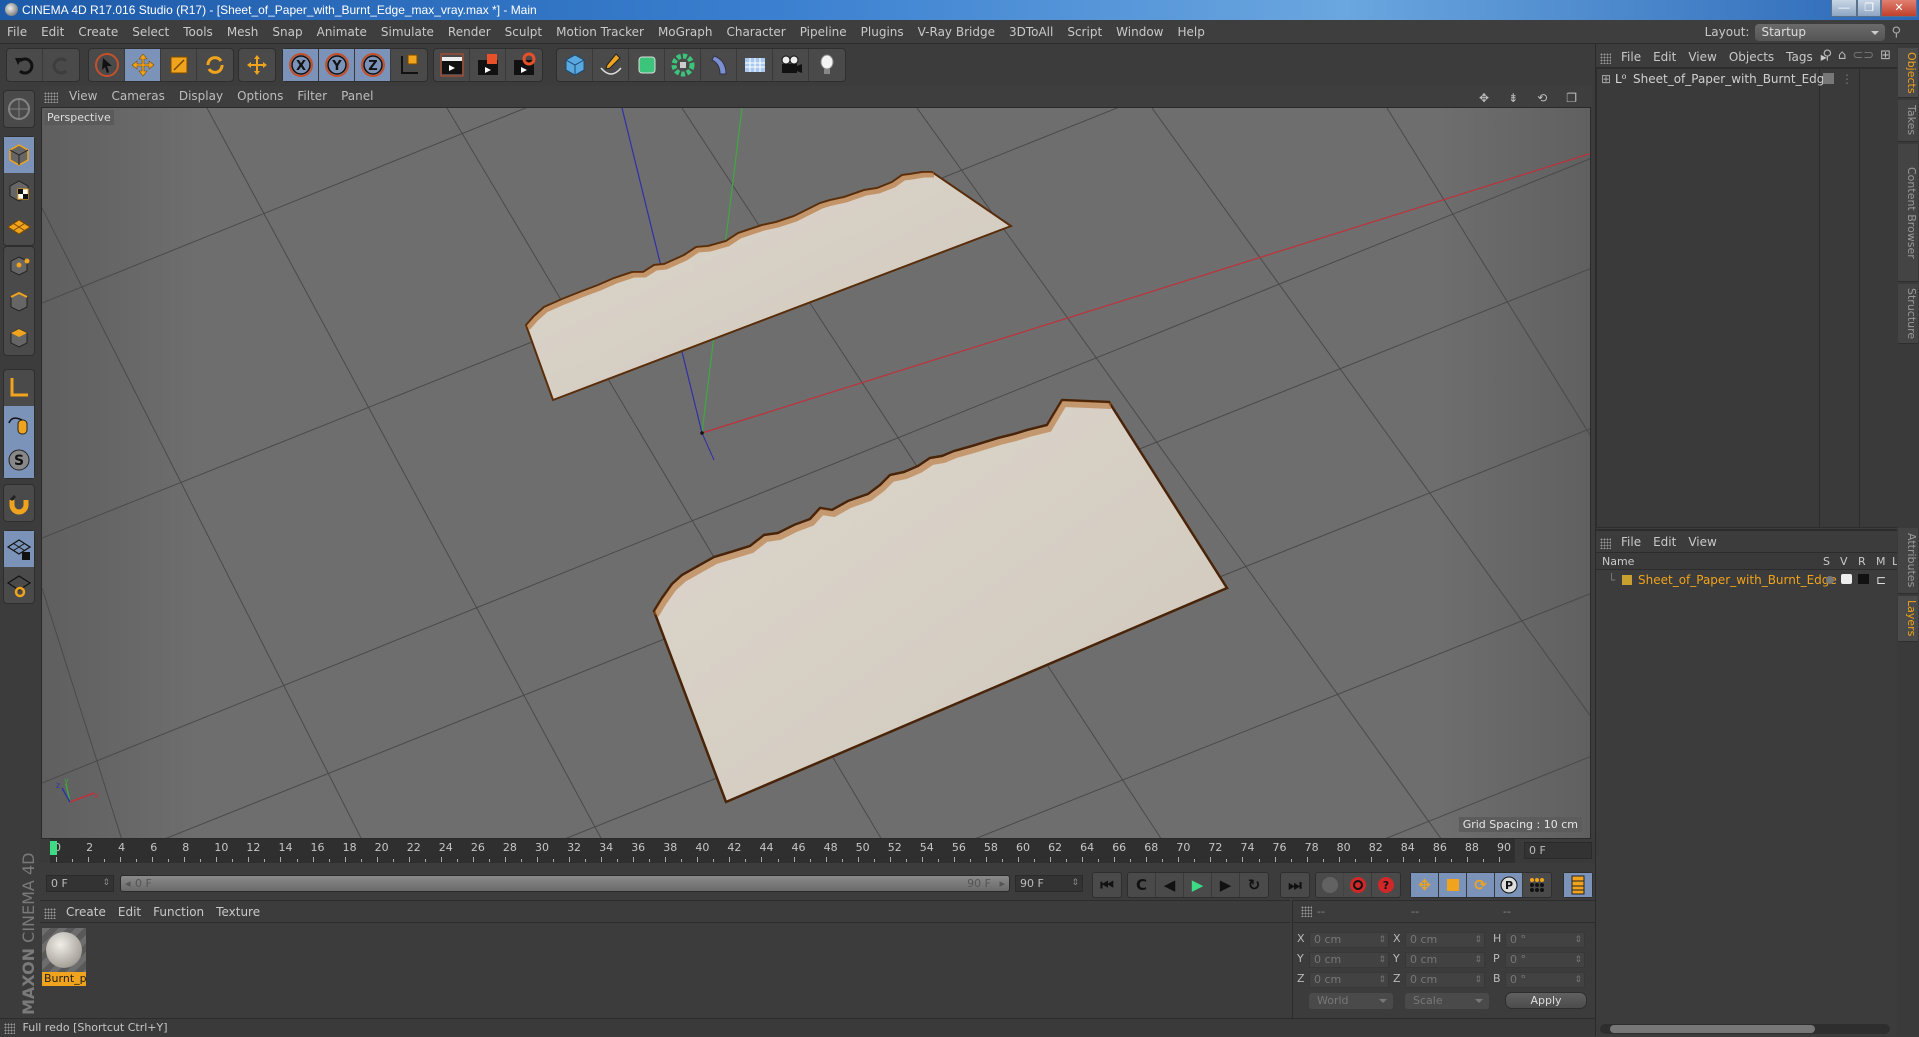 The image size is (1919, 1037). I want to click on redo-icon, so click(61, 65).